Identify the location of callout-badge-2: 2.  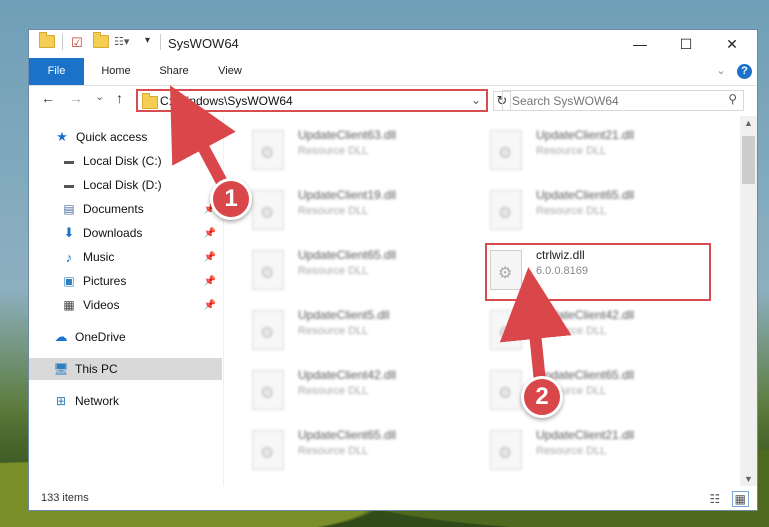
(542, 397).